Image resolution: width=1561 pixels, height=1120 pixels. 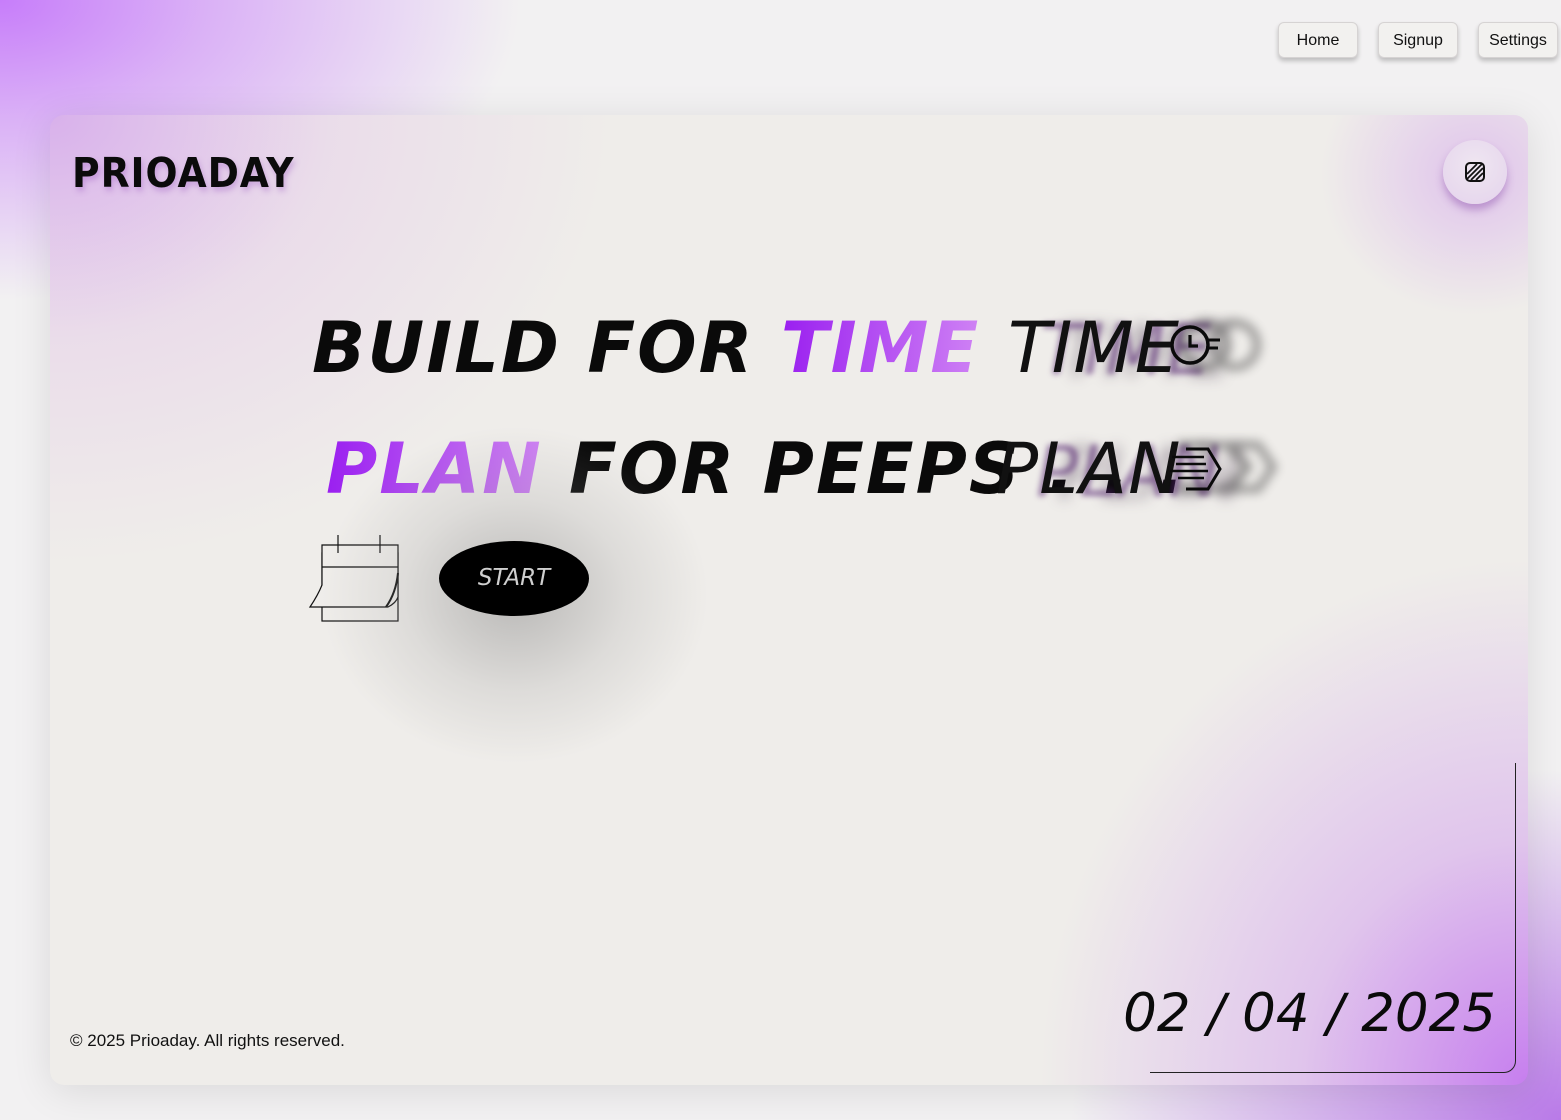 I want to click on theme-toggle-button, so click(x=1475, y=172).